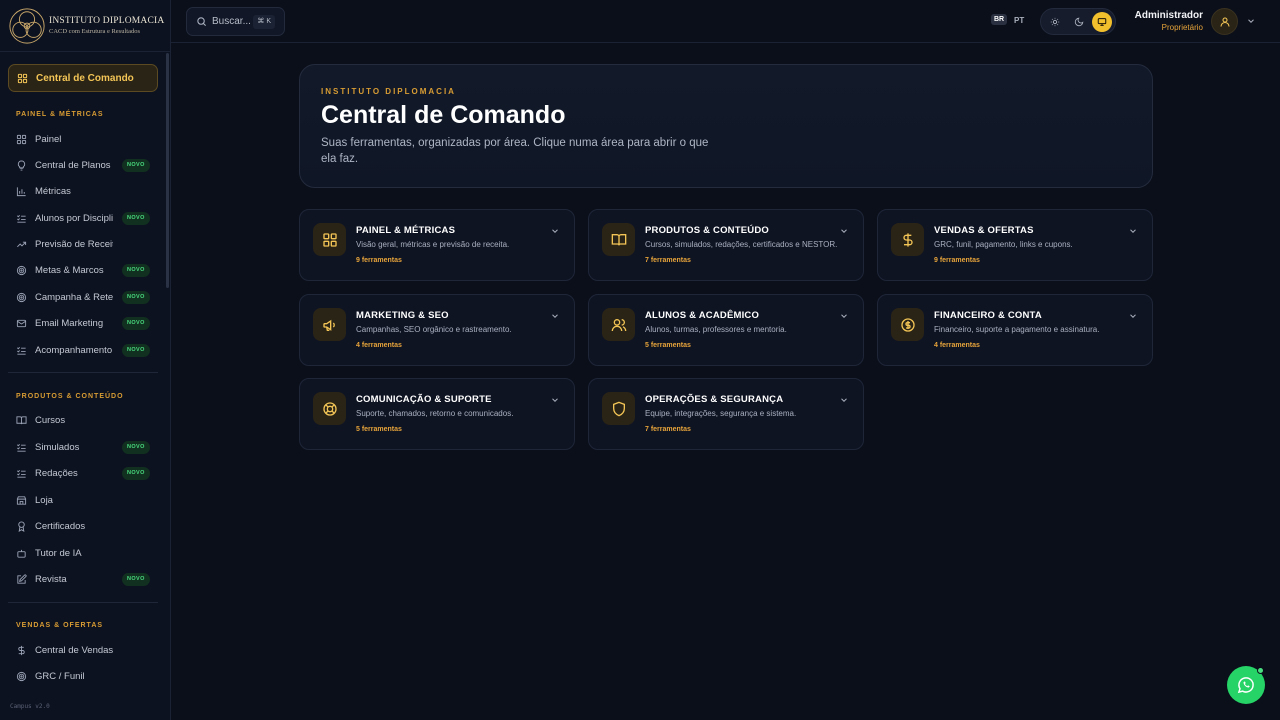  I want to click on bar-chart-icon, so click(21, 191).